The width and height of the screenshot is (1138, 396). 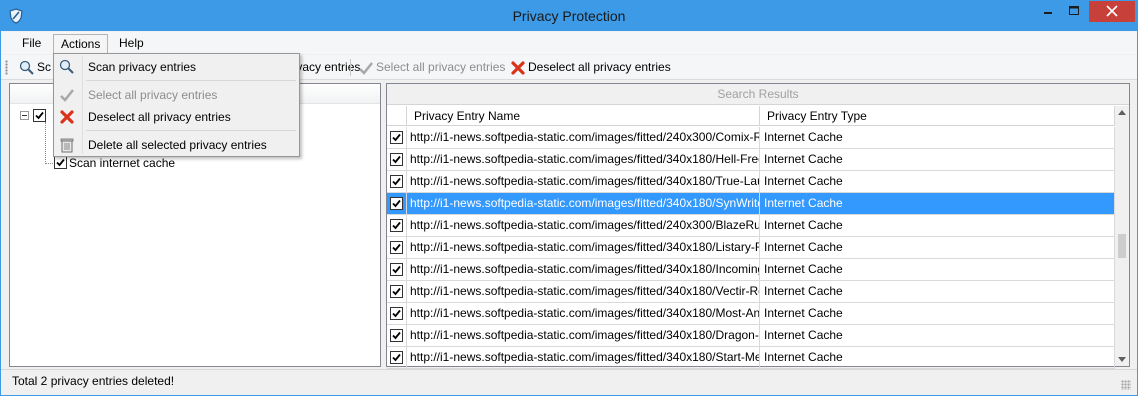 I want to click on status-text: Total 2 privacy entries deleted!, so click(x=93, y=381).